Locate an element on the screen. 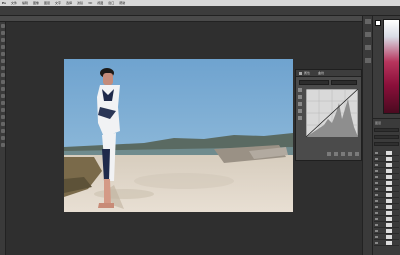 This screenshot has width=400, height=255. layers-panel: 图层 is located at coordinates (386, 186).